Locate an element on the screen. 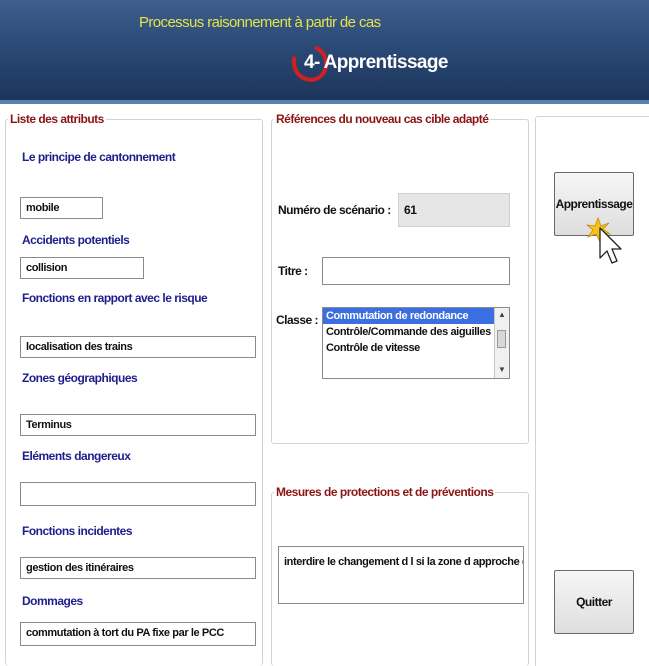 Image resolution: width=649 pixels, height=666 pixels. attr-label-zones: Zones géographiques is located at coordinates (80, 378).